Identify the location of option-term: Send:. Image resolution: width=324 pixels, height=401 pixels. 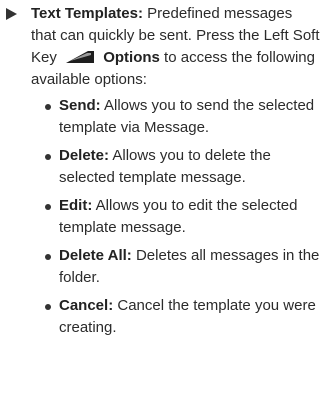
(80, 105).